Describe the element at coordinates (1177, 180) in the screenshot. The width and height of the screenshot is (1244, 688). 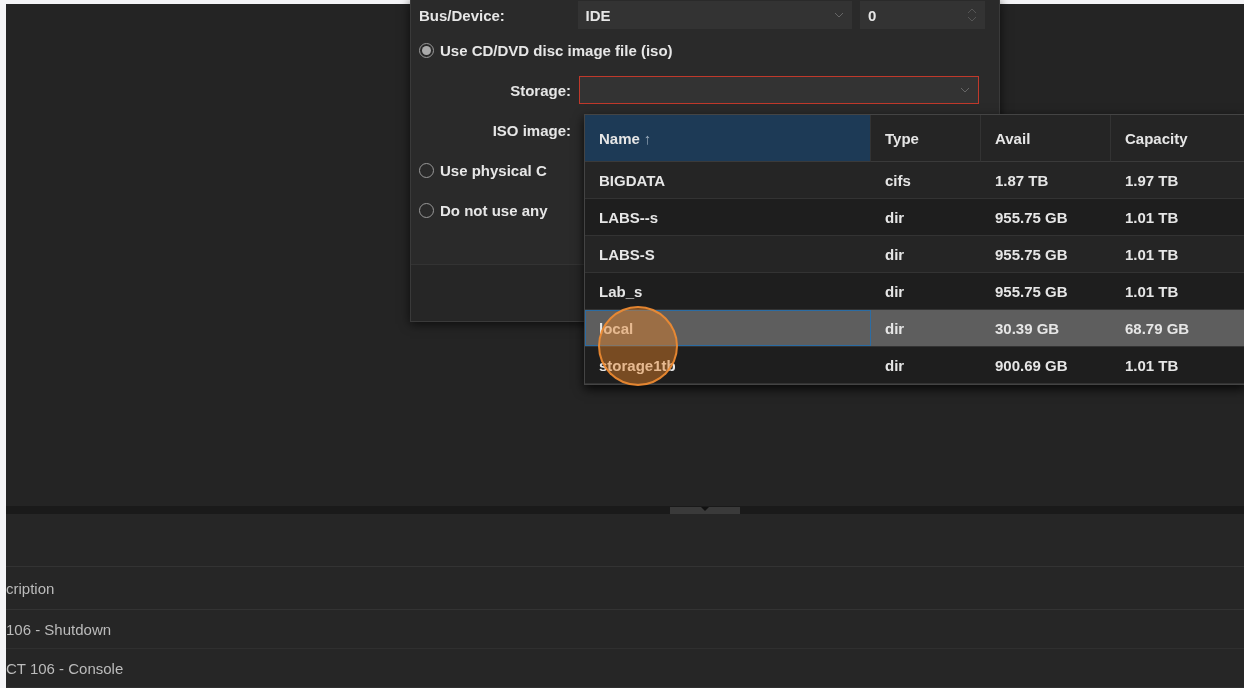
I see `table-cell: 1.97 TB` at that location.